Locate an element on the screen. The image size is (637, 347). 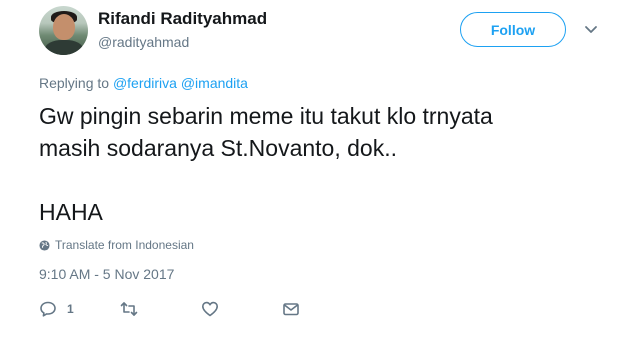
replying-prefix: Replying to is located at coordinates (74, 83).